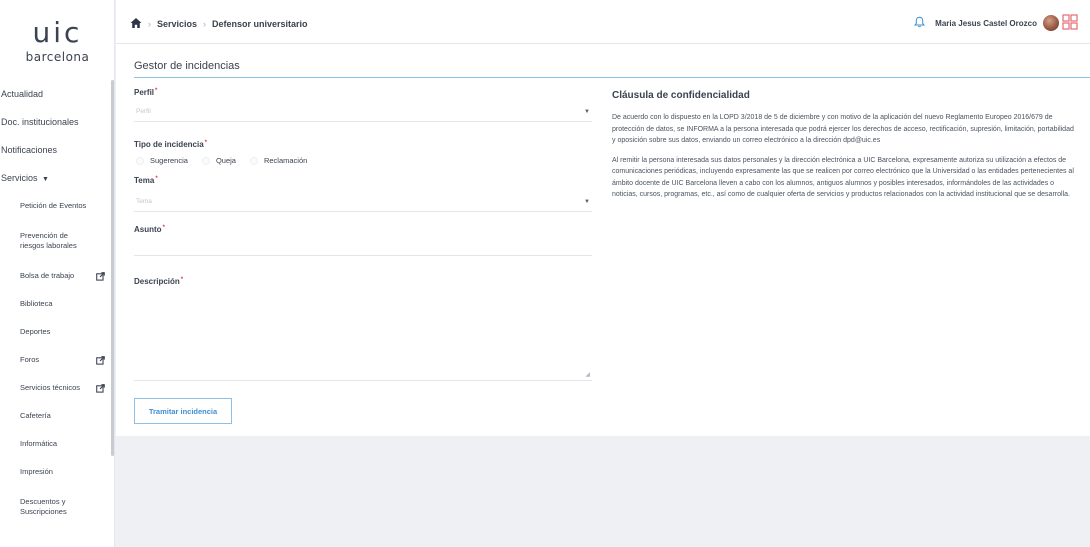  What do you see at coordinates (612, 77) in the screenshot?
I see `title-divider` at bounding box center [612, 77].